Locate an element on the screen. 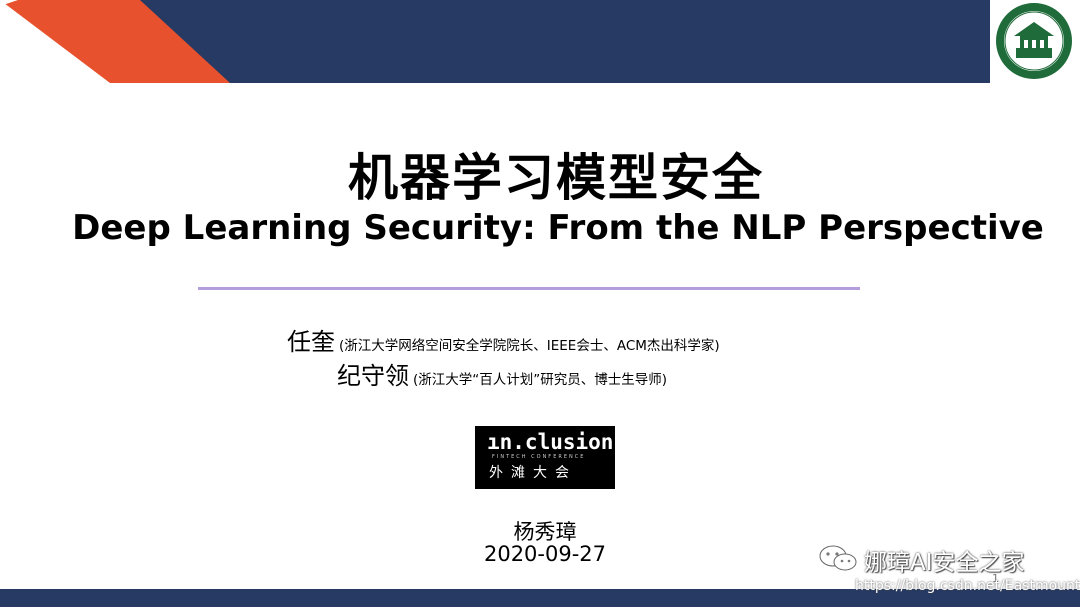 The image size is (1080, 607). watermark-account: 娜璋AI安全之家 is located at coordinates (944, 563).